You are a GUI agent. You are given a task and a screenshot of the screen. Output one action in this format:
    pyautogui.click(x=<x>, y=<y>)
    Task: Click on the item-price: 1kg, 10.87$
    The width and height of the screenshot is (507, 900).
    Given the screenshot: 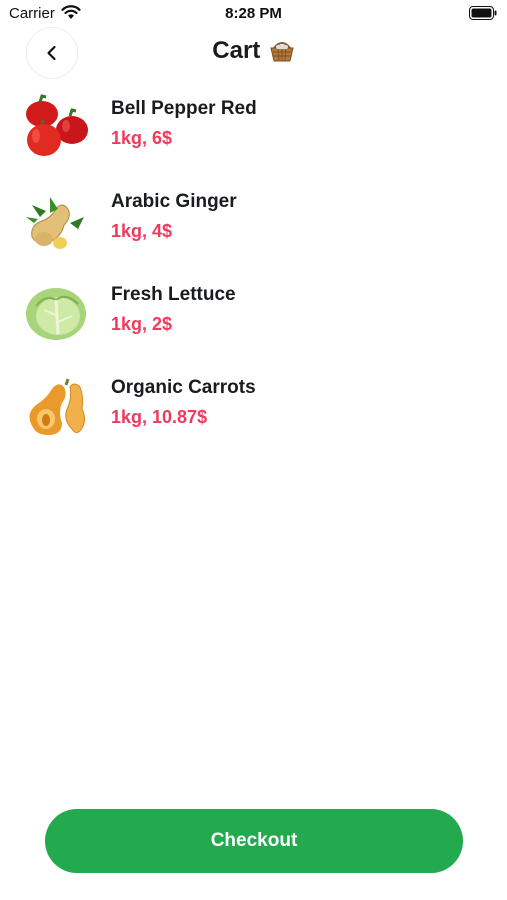 What is the action you would take?
    pyautogui.click(x=159, y=417)
    